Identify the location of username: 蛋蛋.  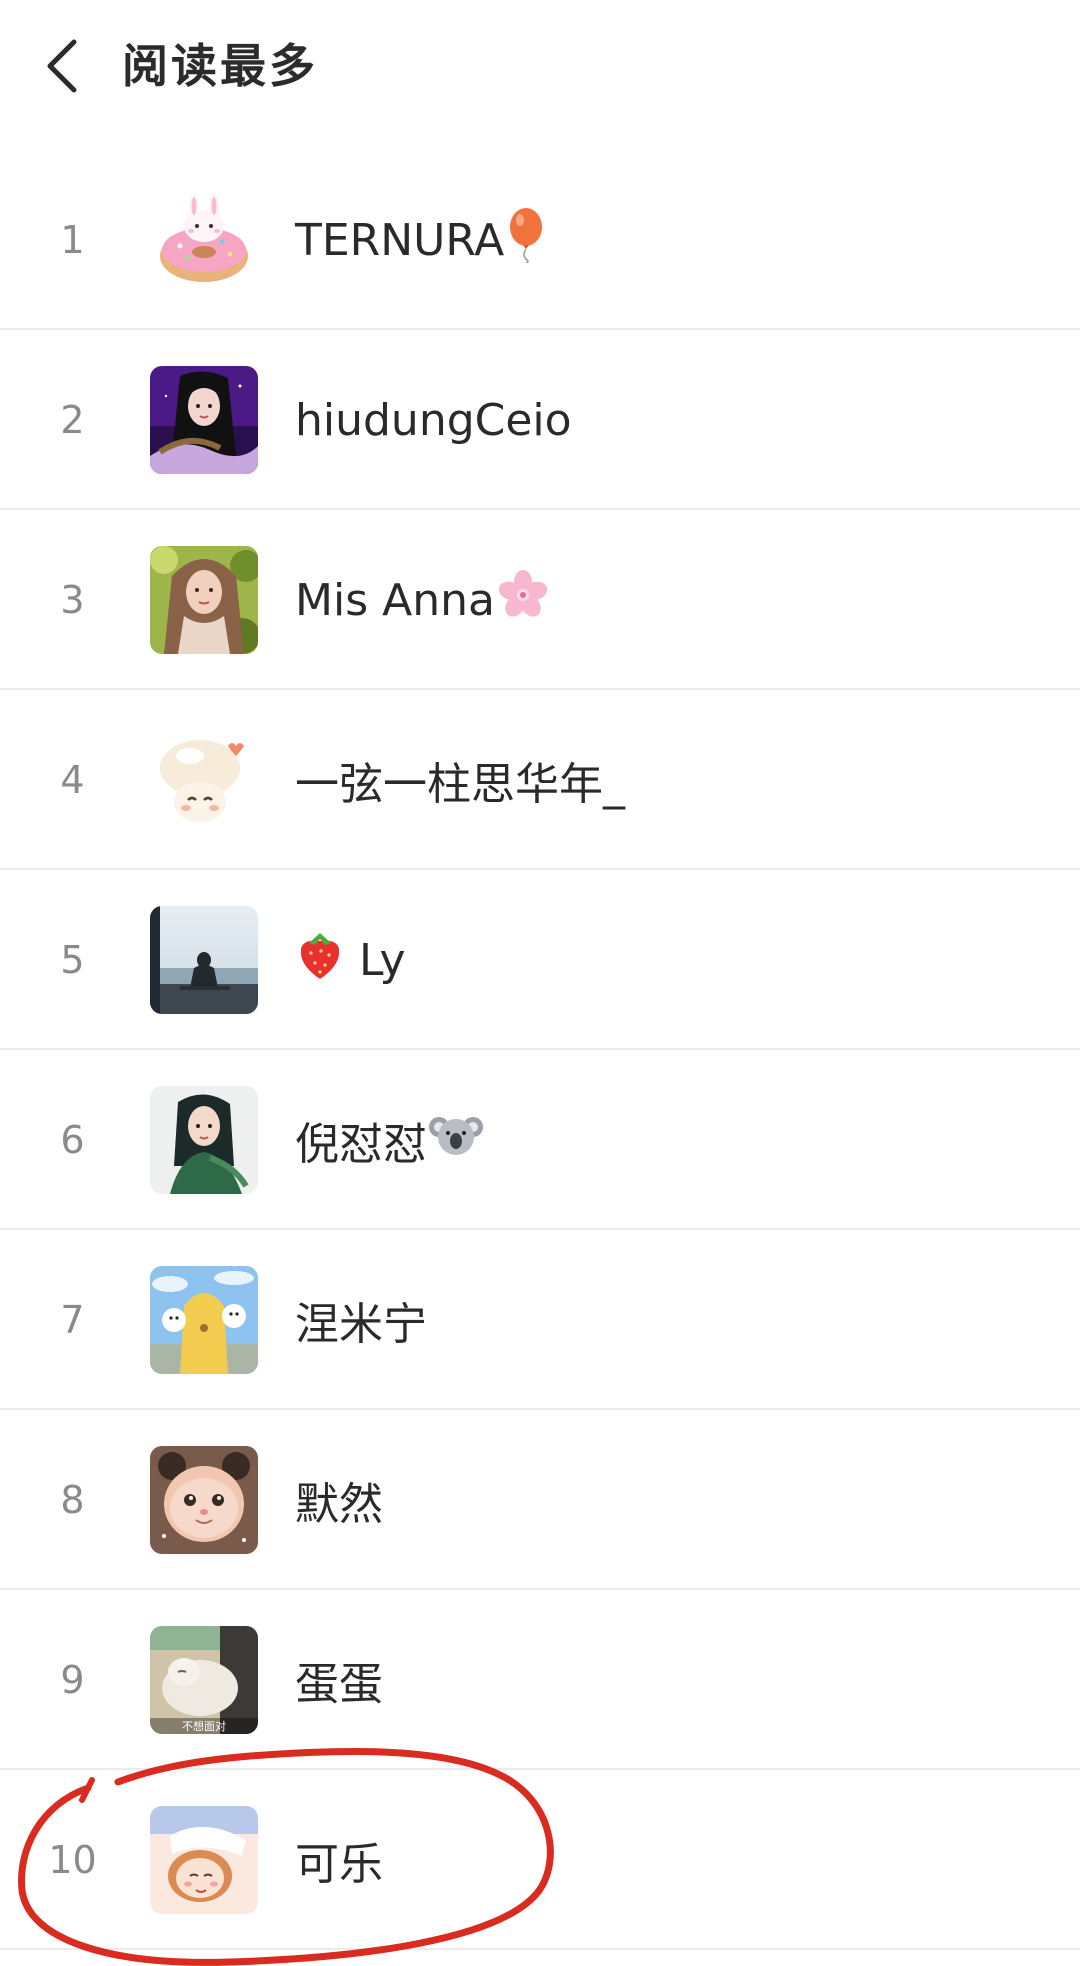
(339, 1680).